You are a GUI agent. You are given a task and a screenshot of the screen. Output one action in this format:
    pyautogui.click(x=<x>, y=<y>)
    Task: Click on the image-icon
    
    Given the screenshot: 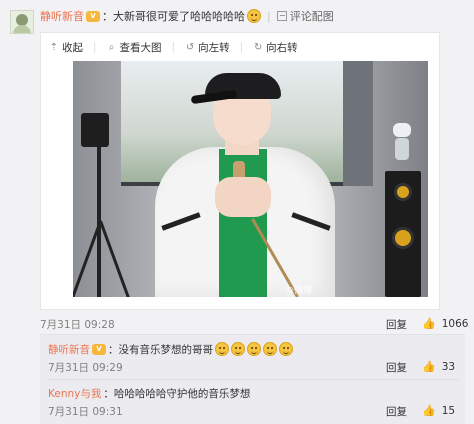 What is the action you would take?
    pyautogui.click(x=281, y=16)
    